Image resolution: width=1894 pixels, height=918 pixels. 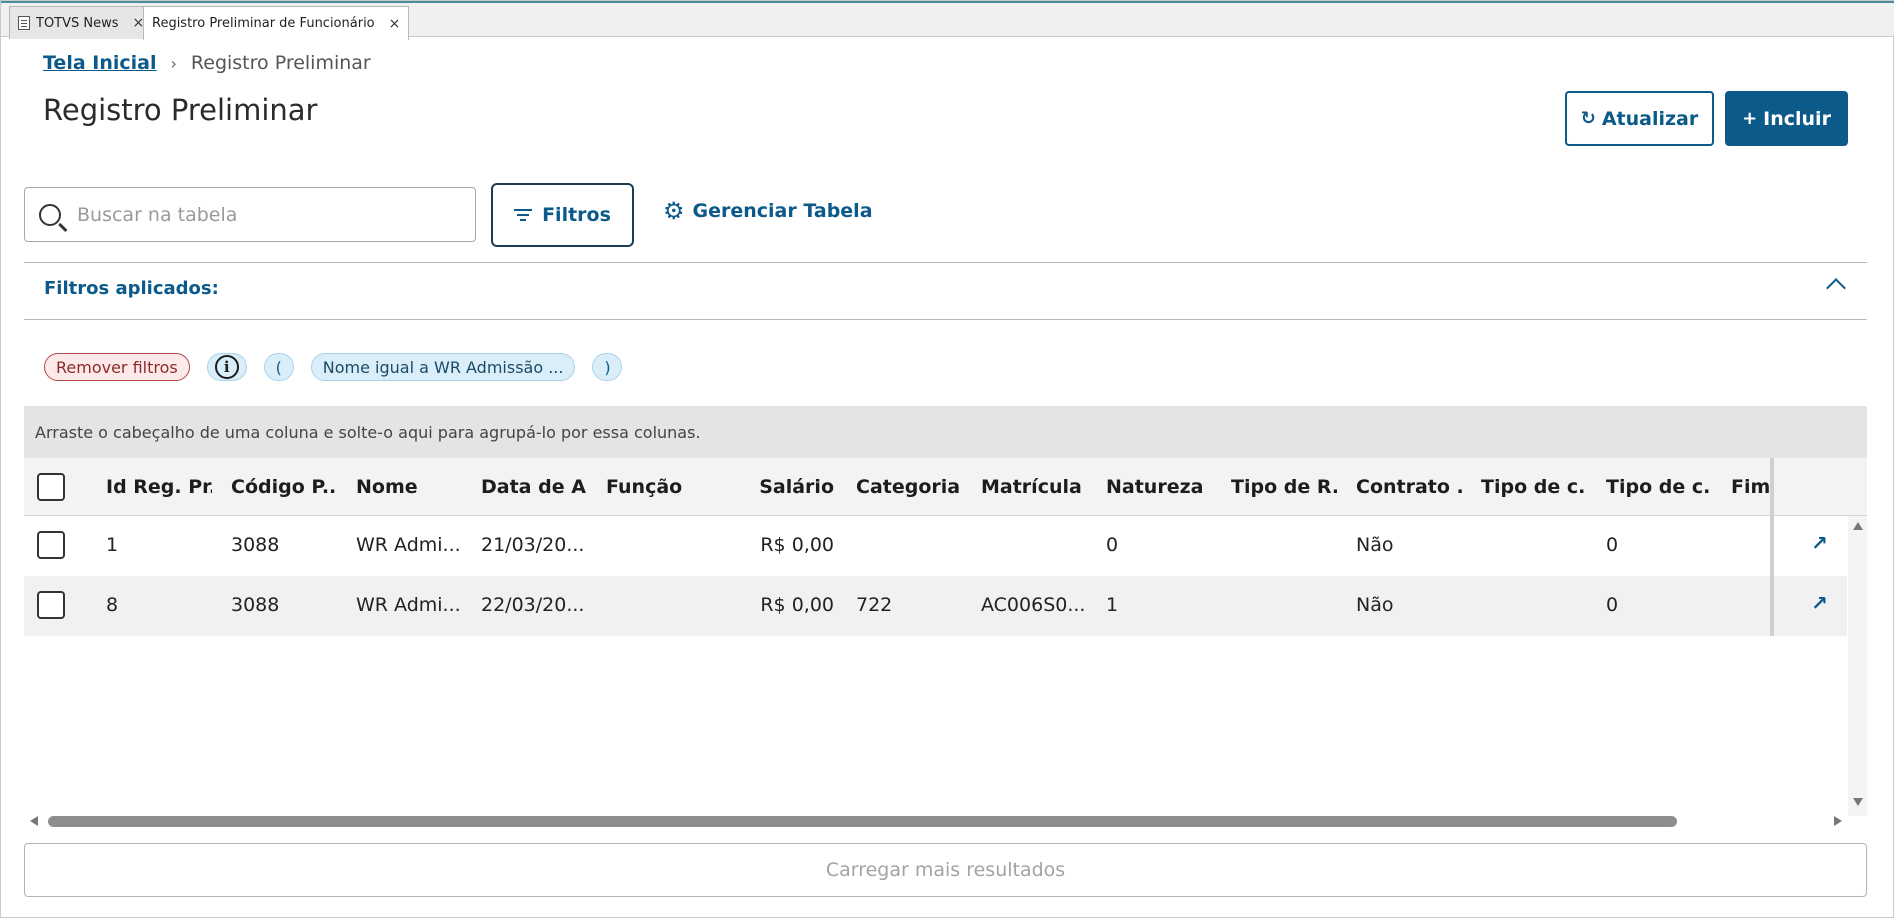 What do you see at coordinates (180, 110) in the screenshot?
I see `page-title: Registro Preliminar` at bounding box center [180, 110].